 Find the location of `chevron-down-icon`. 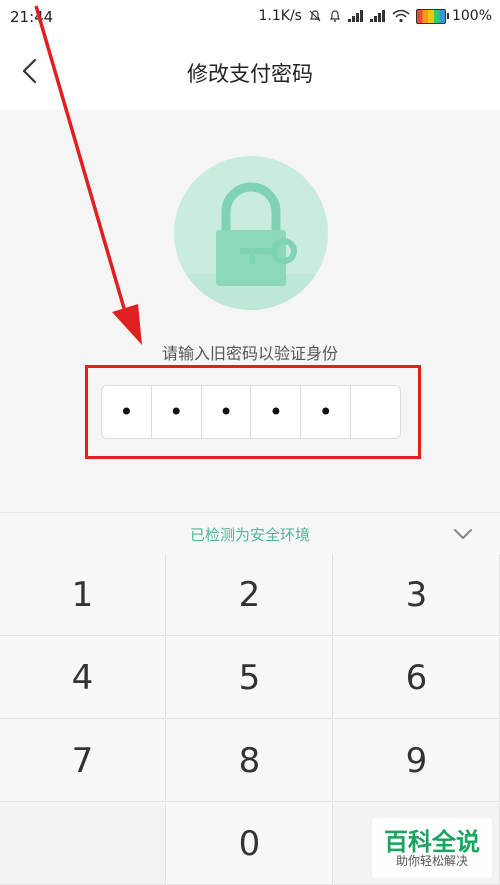

chevron-down-icon is located at coordinates (463, 534).